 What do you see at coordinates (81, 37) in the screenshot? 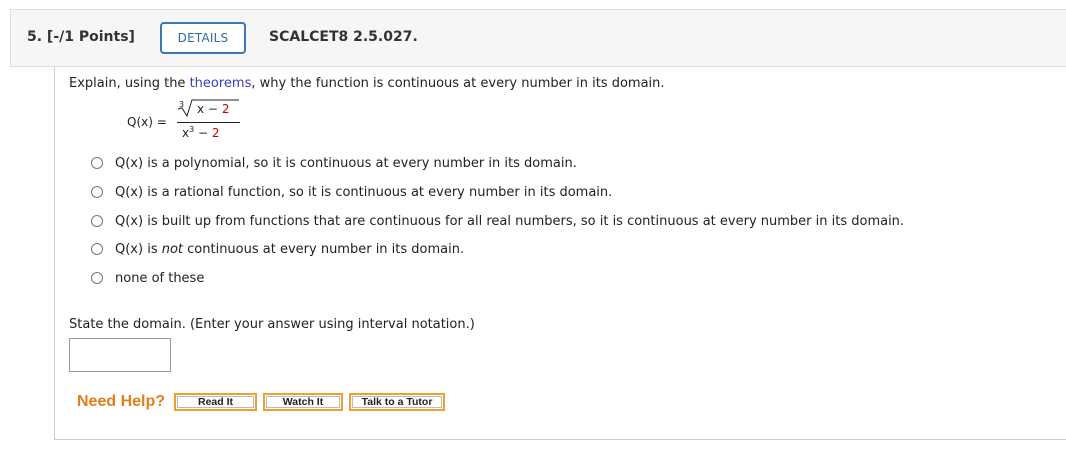
I see `question-number: 5. [-/1 Points]` at bounding box center [81, 37].